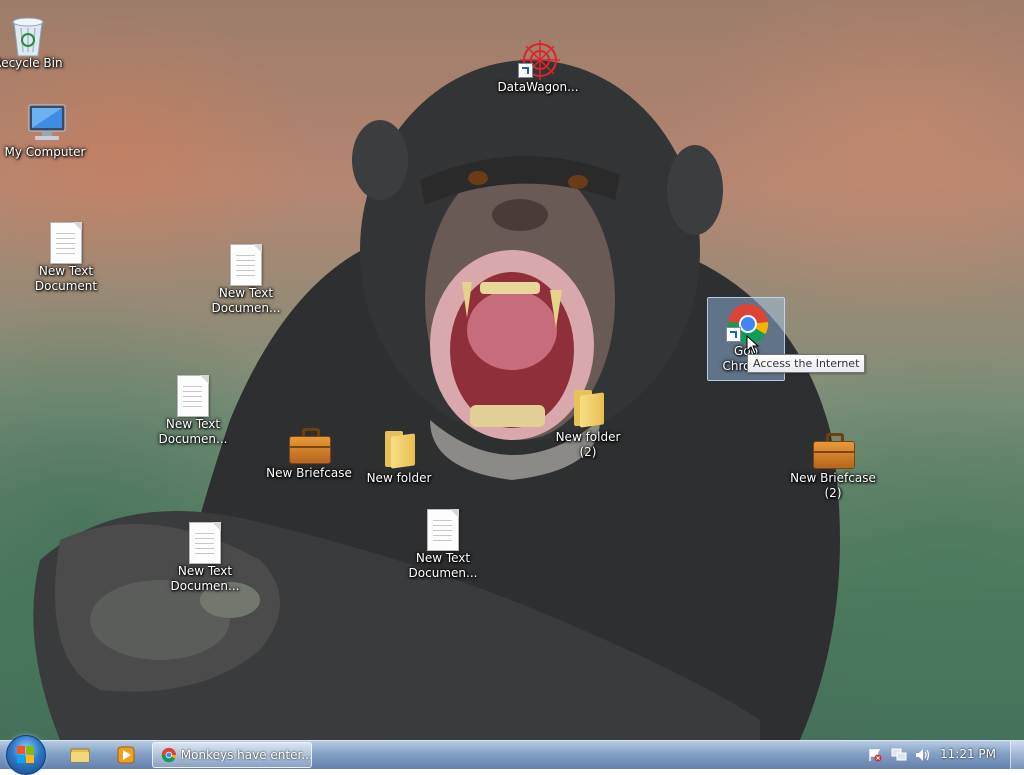 The height and width of the screenshot is (775, 1024). I want to click on windows-logo-icon, so click(25, 754).